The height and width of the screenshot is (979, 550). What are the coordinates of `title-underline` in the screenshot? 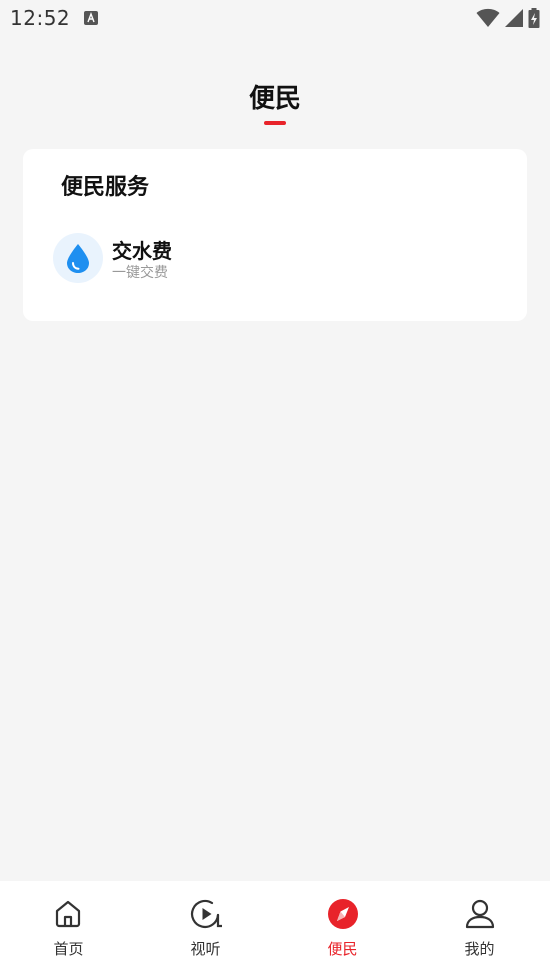 It's located at (275, 123).